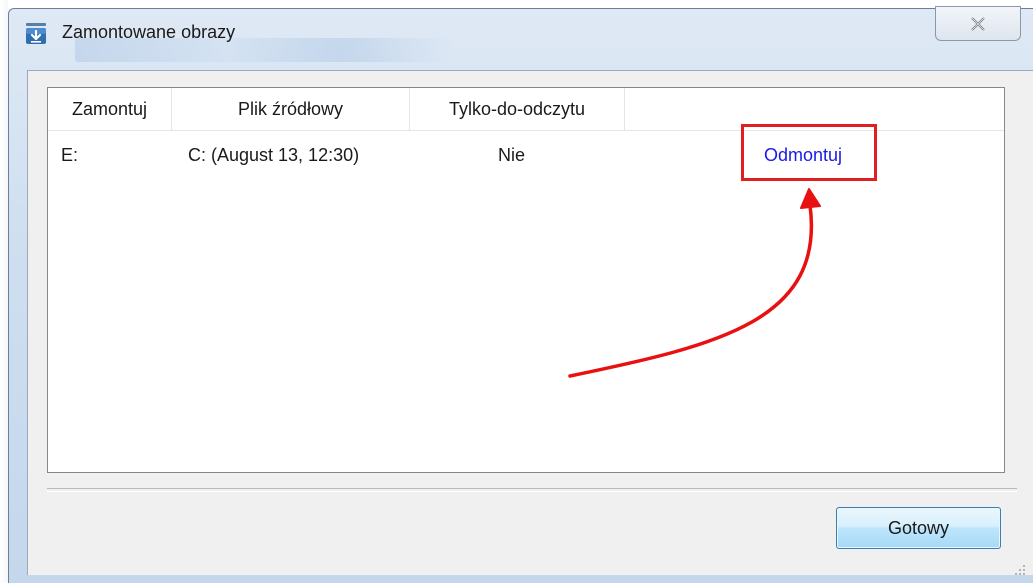  I want to click on source-cell: C: (August 13, 12:30), so click(274, 155).